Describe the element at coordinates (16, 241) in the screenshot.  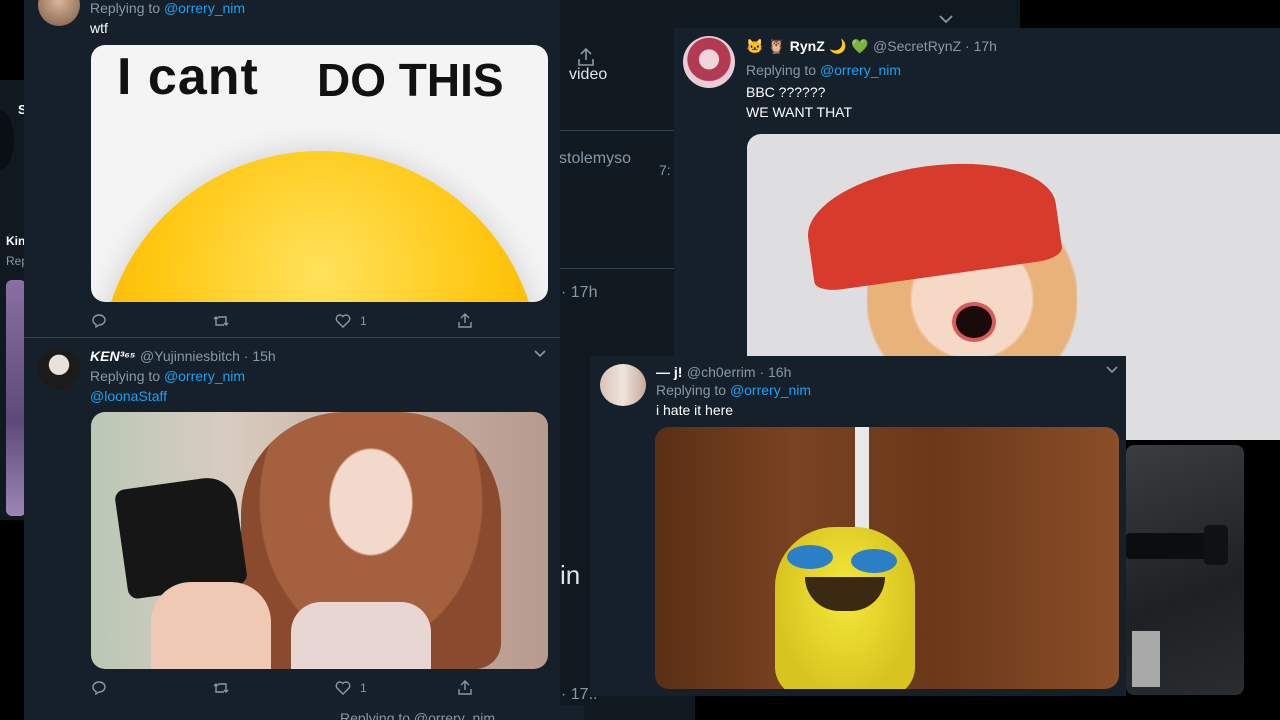
I see `name-fragment: Kin` at that location.